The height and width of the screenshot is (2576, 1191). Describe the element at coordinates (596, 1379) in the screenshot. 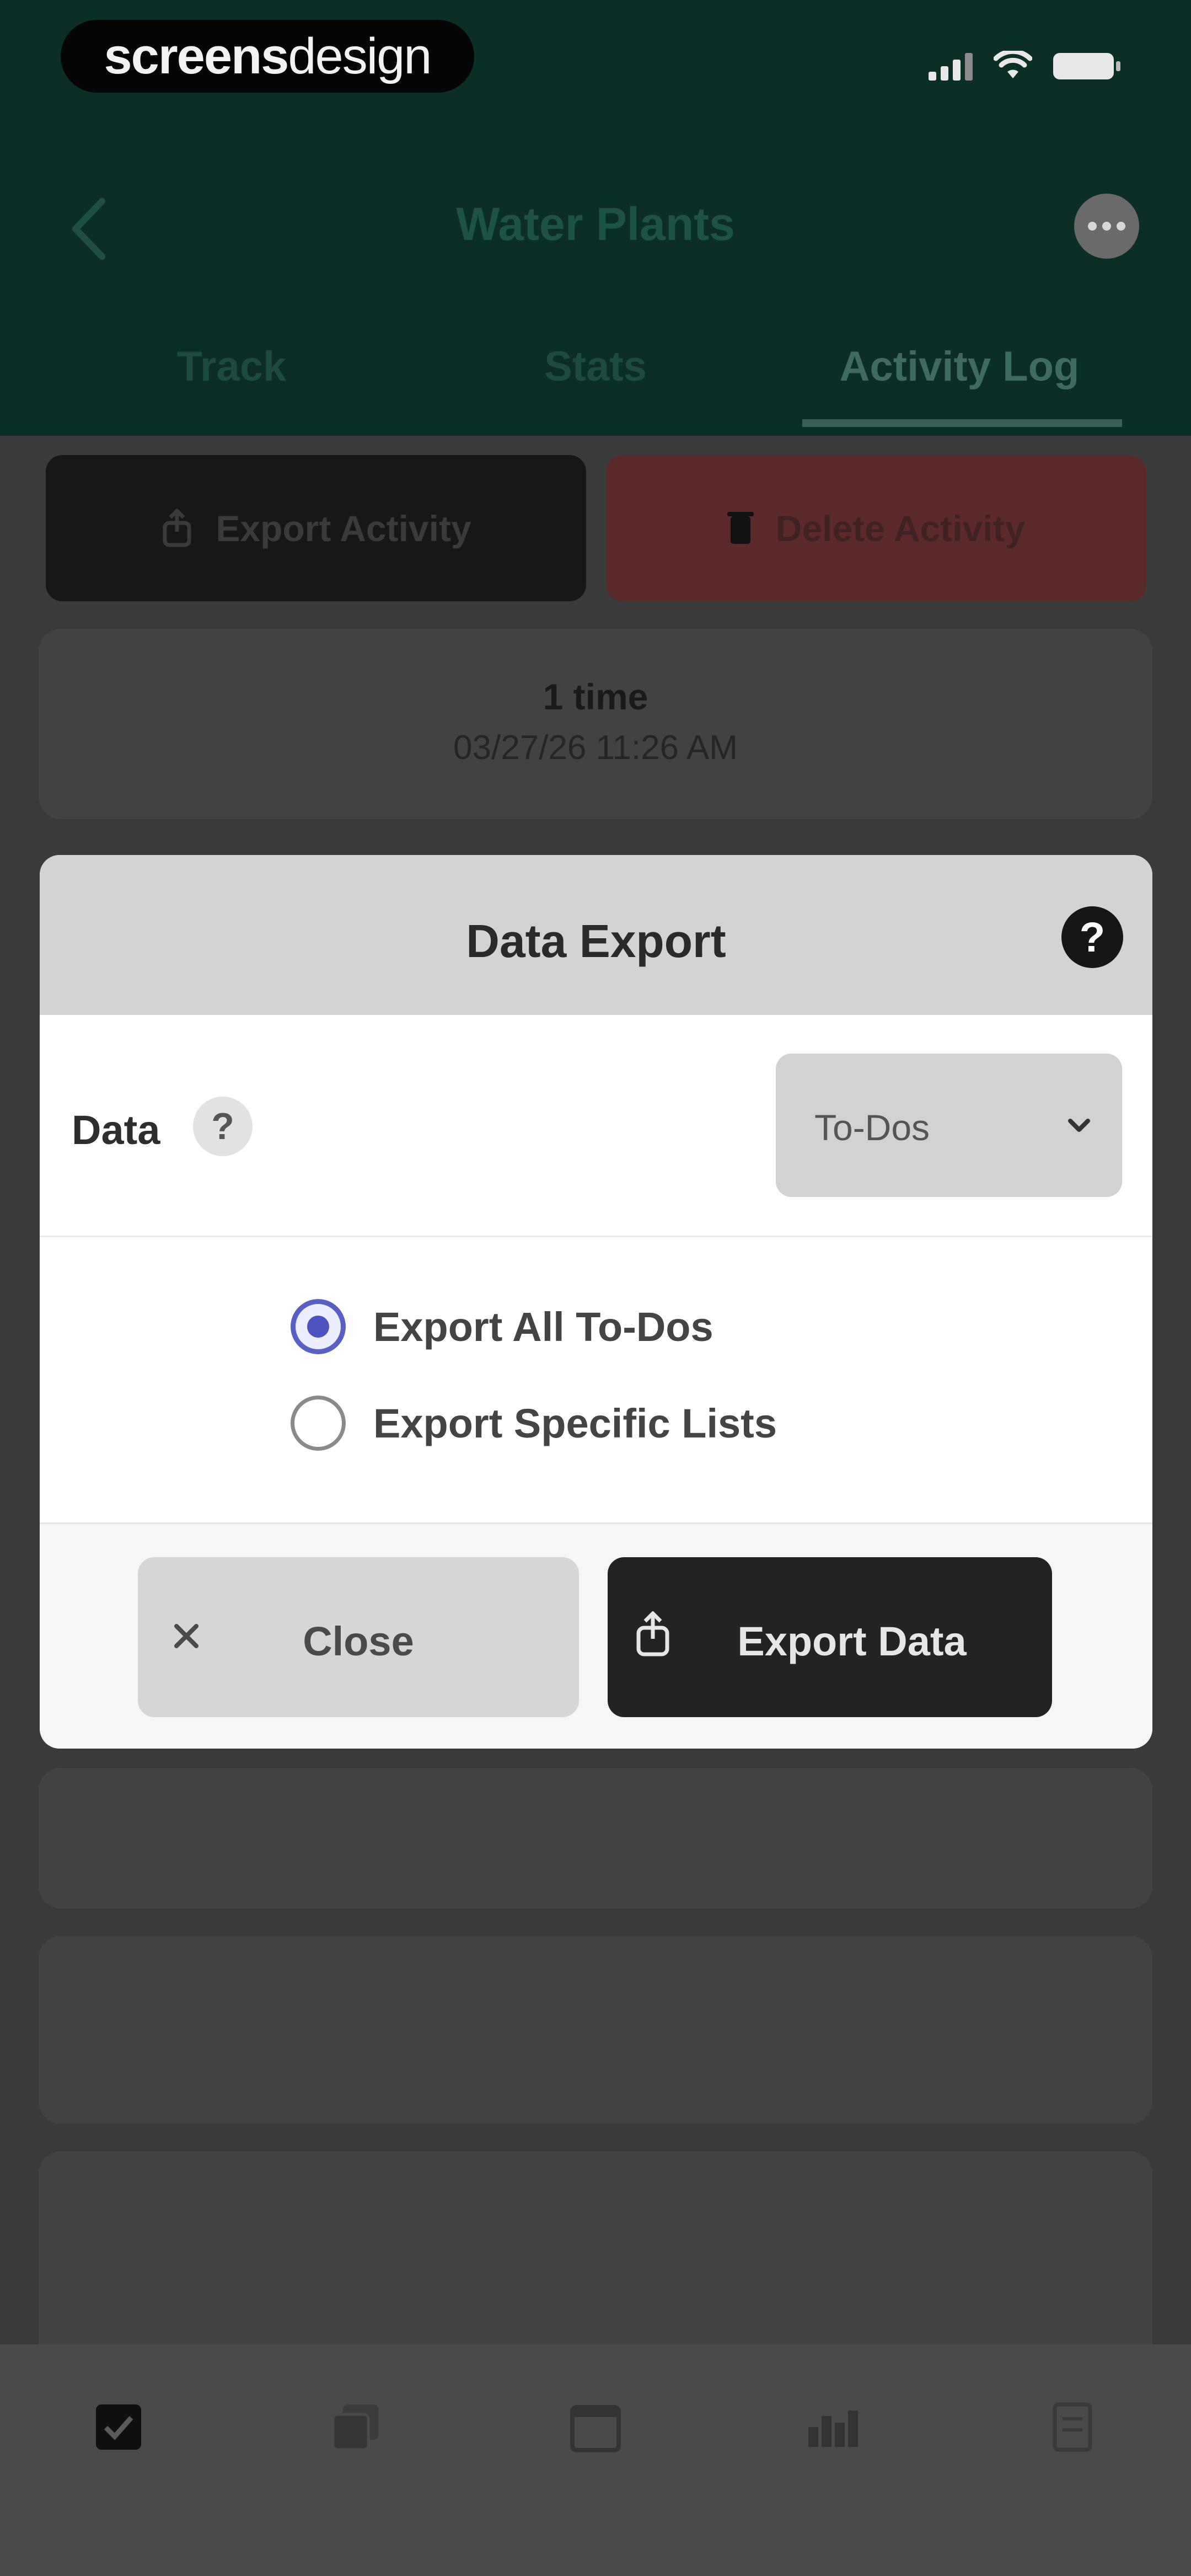

I see `export-scope-radio-group: Export All To-Dos Export Specific Lists` at that location.